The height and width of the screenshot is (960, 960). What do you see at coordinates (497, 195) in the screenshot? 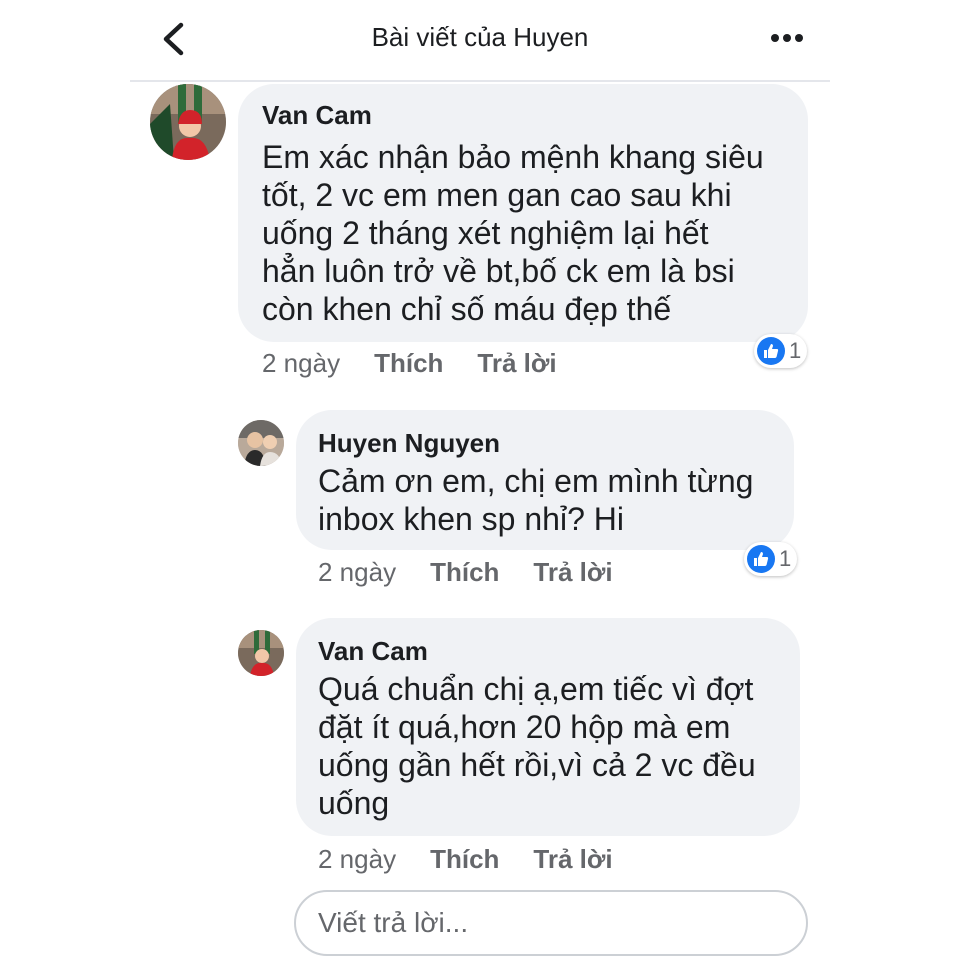
I see `comment-line: tốt, 2 vc em men gan cao sau khi` at bounding box center [497, 195].